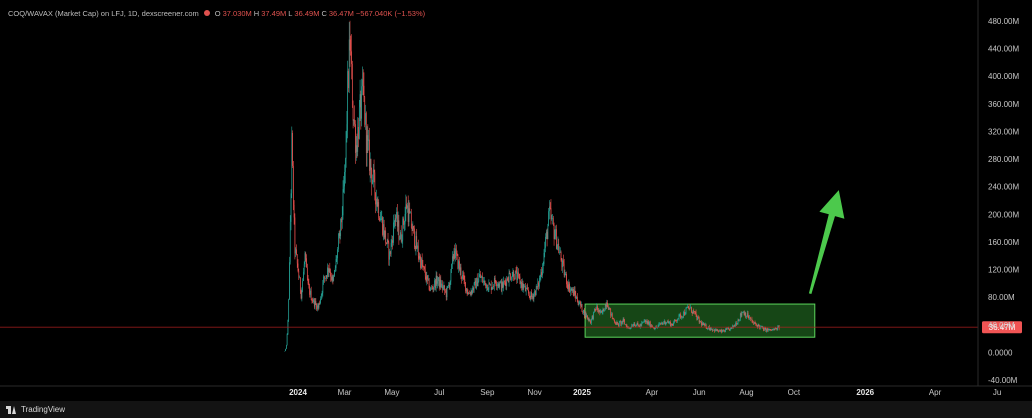 This screenshot has height=418, width=1032. Describe the element at coordinates (865, 392) in the screenshot. I see `x-tick-label: 2026` at that location.